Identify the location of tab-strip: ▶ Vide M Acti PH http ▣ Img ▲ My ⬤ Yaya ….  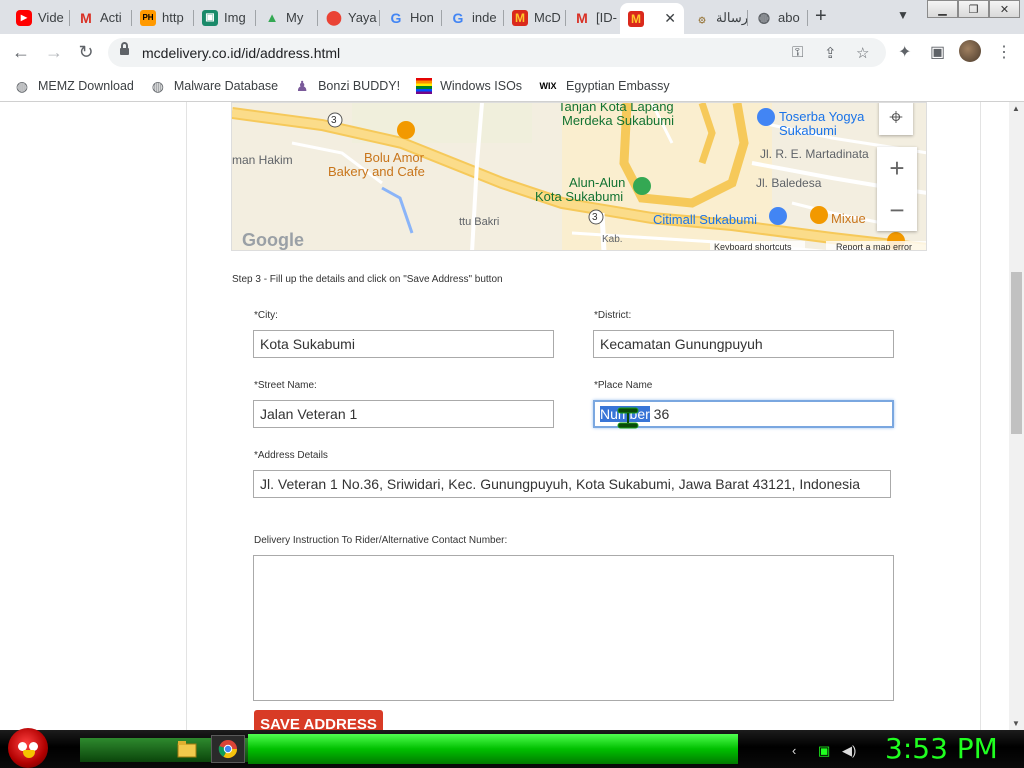
(512, 17).